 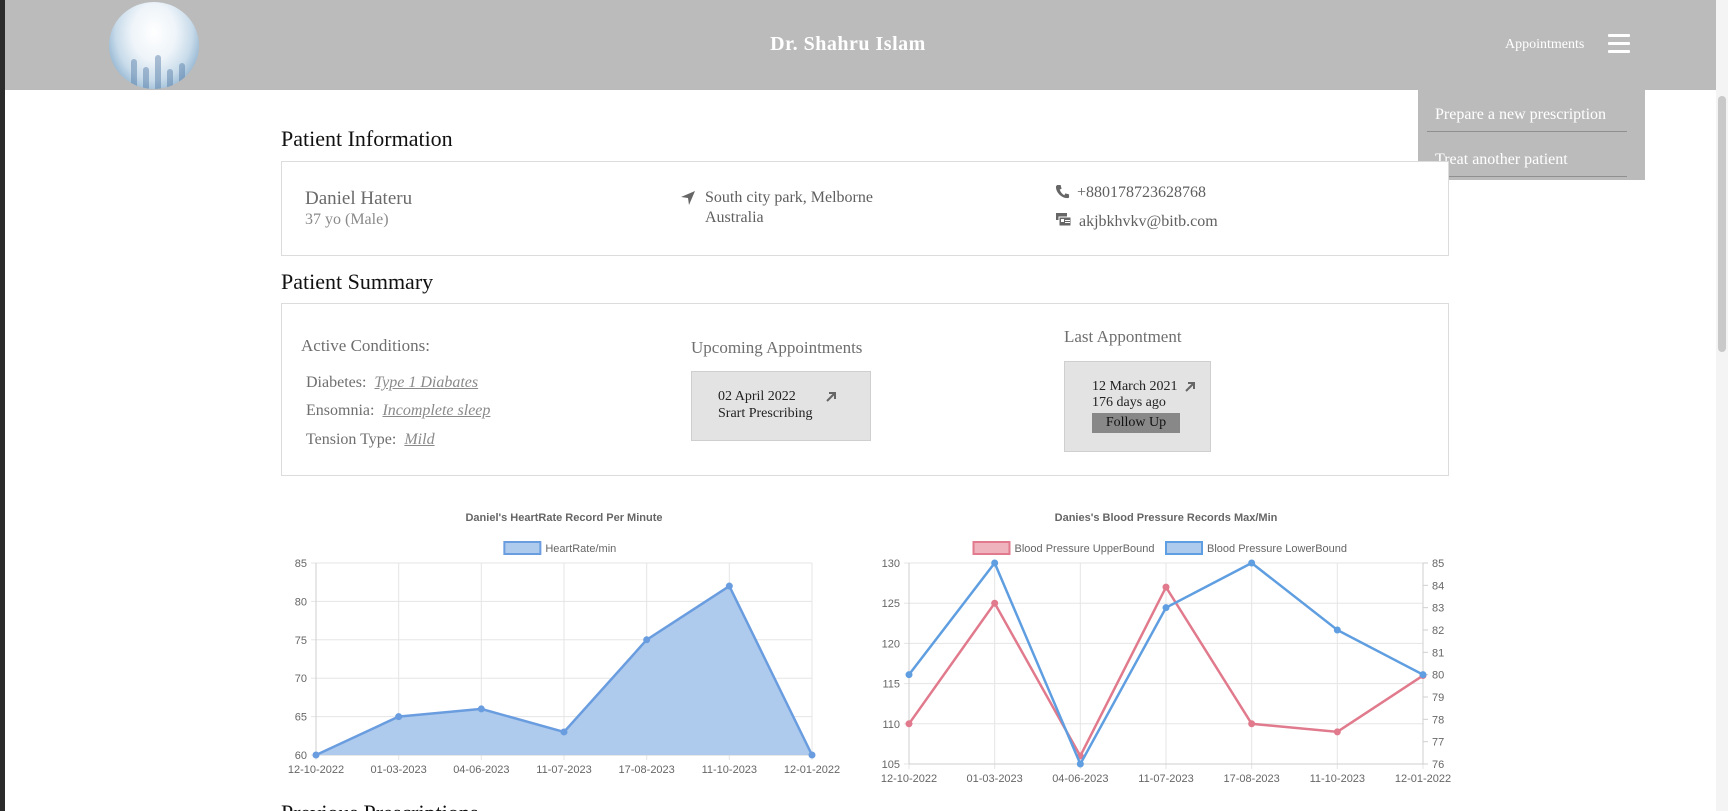 What do you see at coordinates (848, 44) in the screenshot?
I see `doctor-name-title: Dr. Shahru Islam` at bounding box center [848, 44].